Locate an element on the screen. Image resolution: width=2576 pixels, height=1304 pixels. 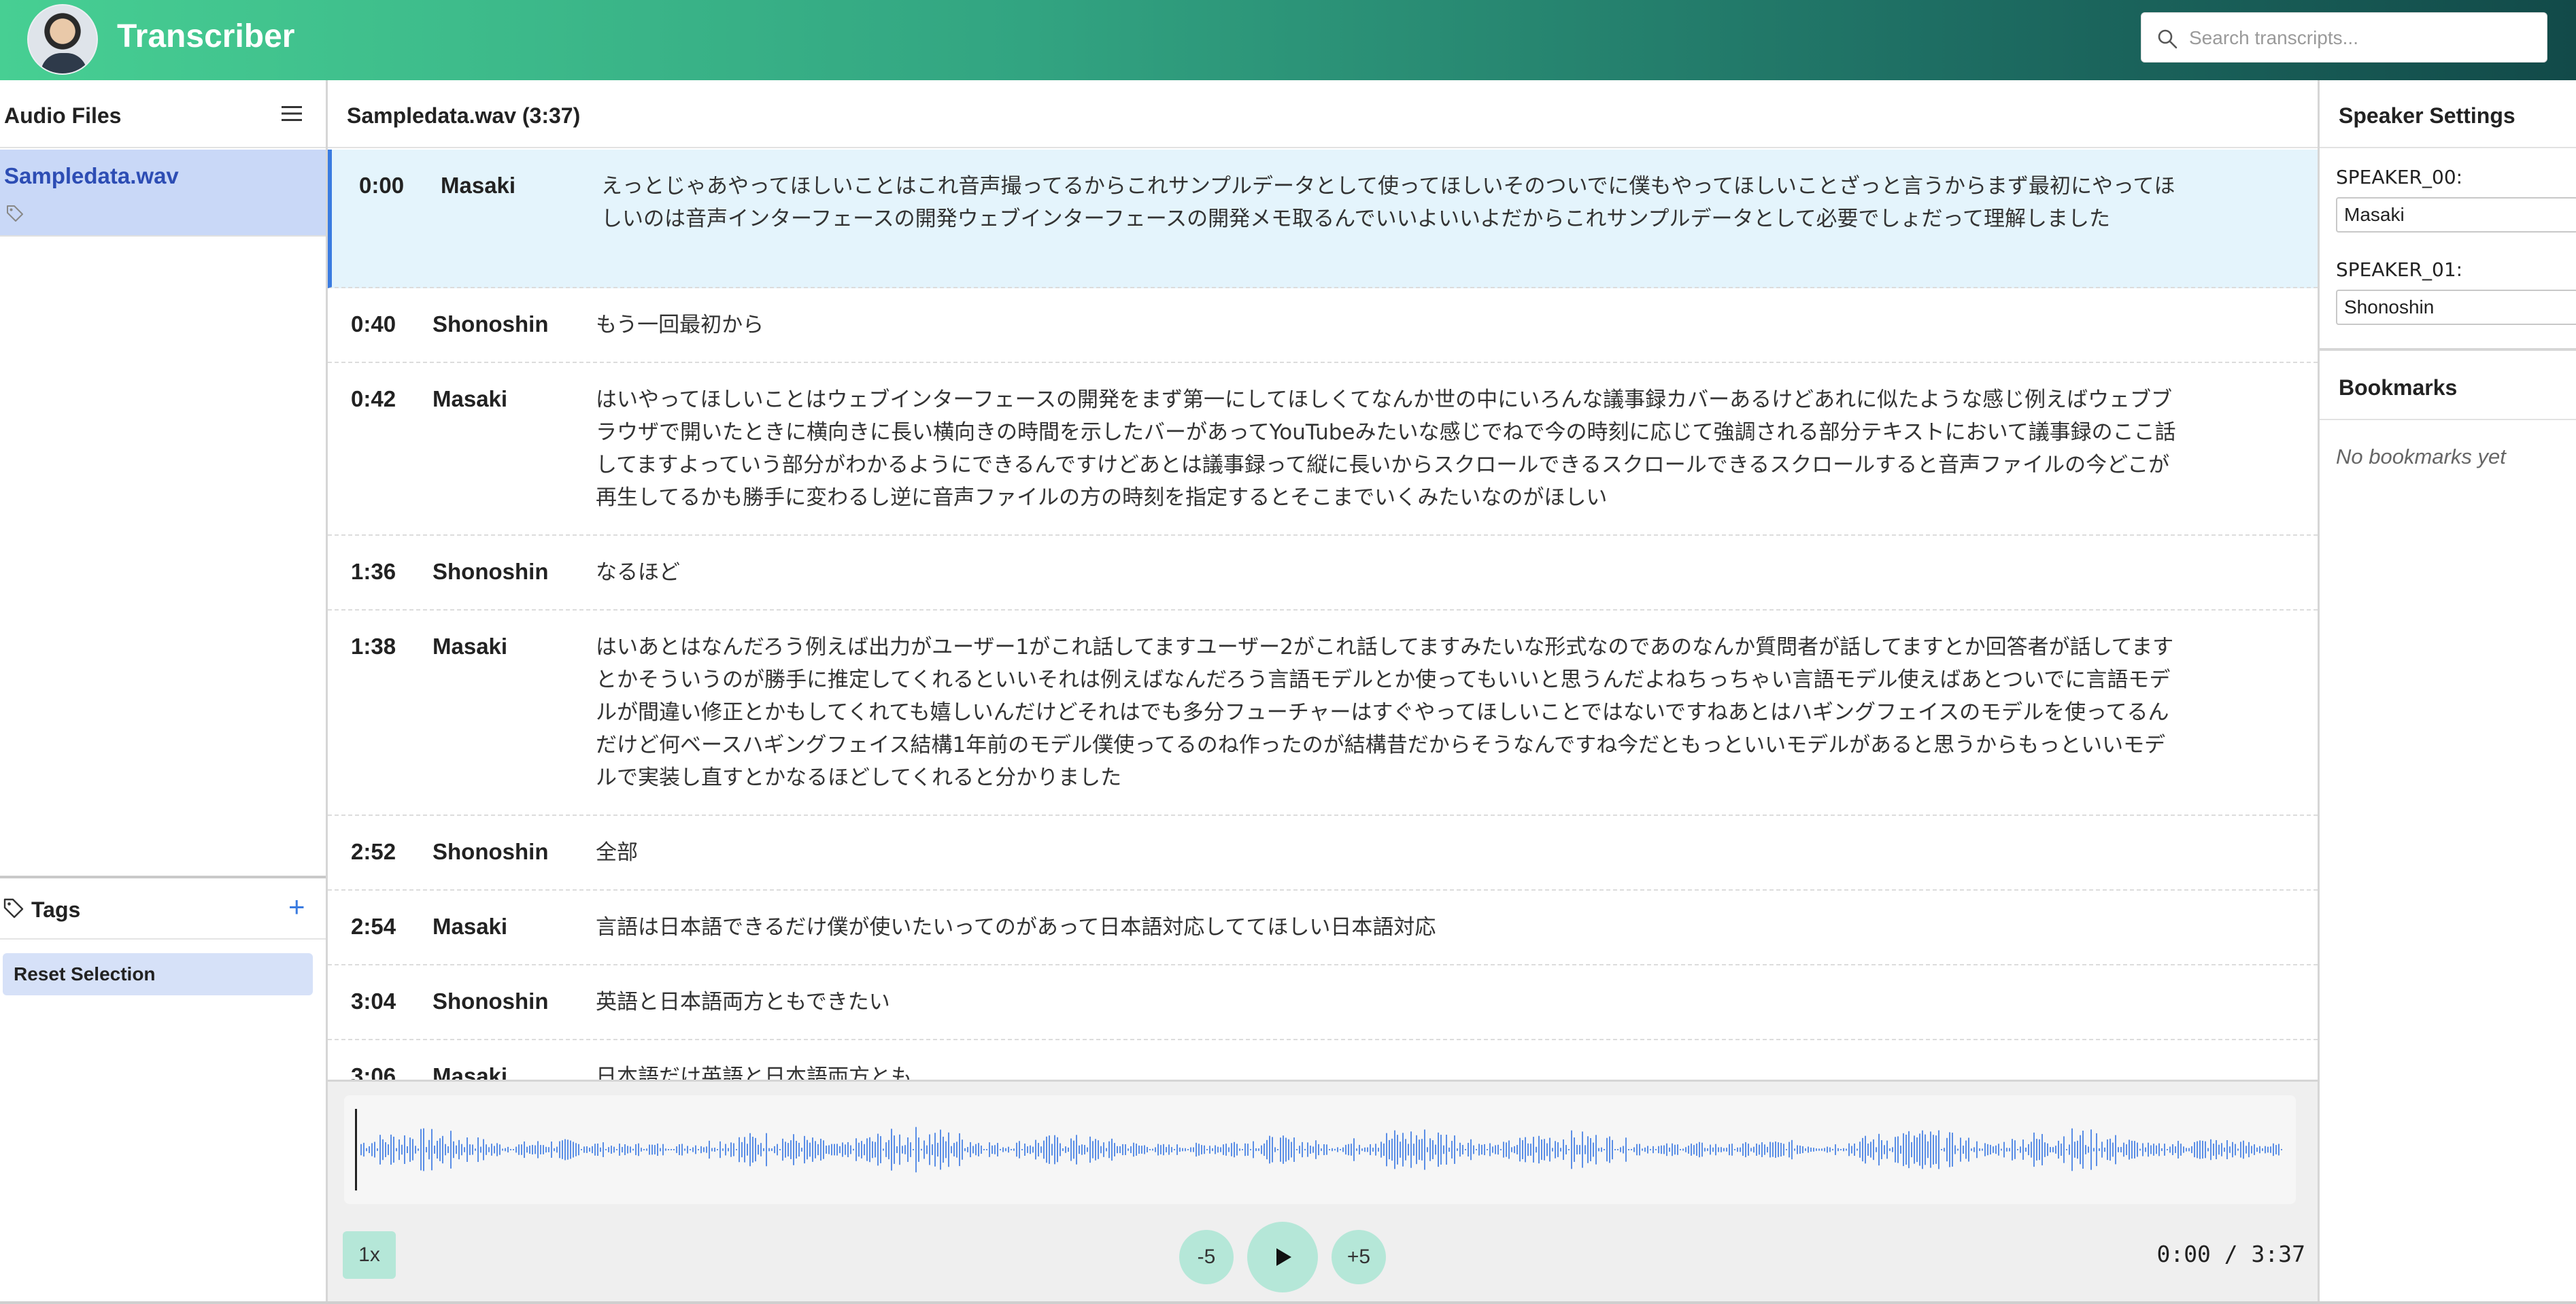
waveform-timeline is located at coordinates (1320, 1149).